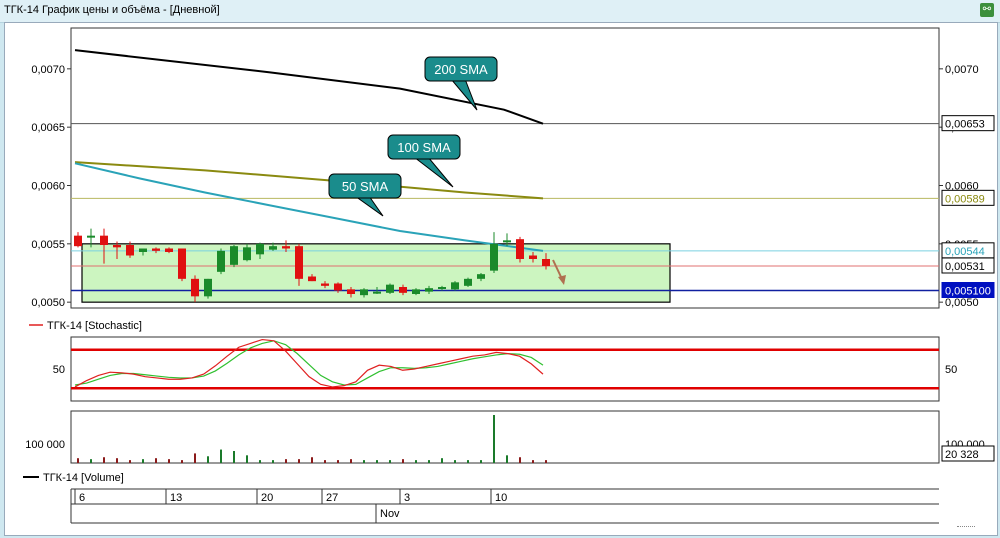 This screenshot has height=538, width=1000. What do you see at coordinates (505, 437) in the screenshot?
I see `volume-panel-frame` at bounding box center [505, 437].